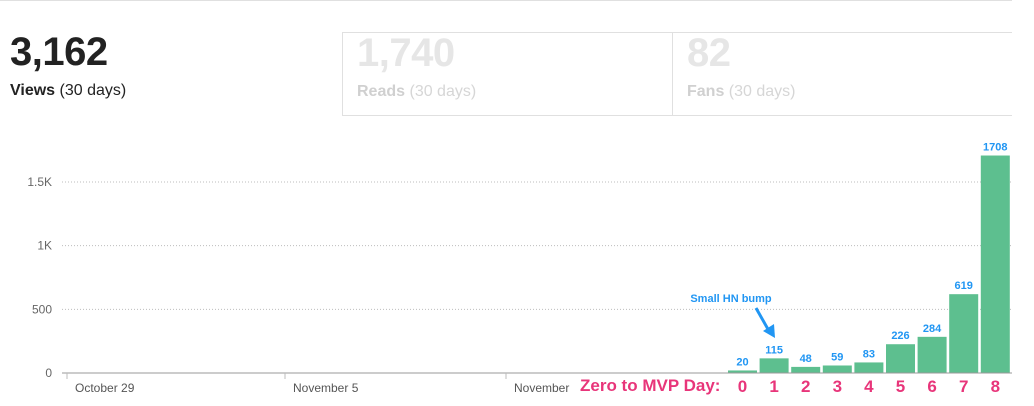 Image resolution: width=1034 pixels, height=406 pixels. I want to click on hn-annotation-label: Small HN bump, so click(731, 299).